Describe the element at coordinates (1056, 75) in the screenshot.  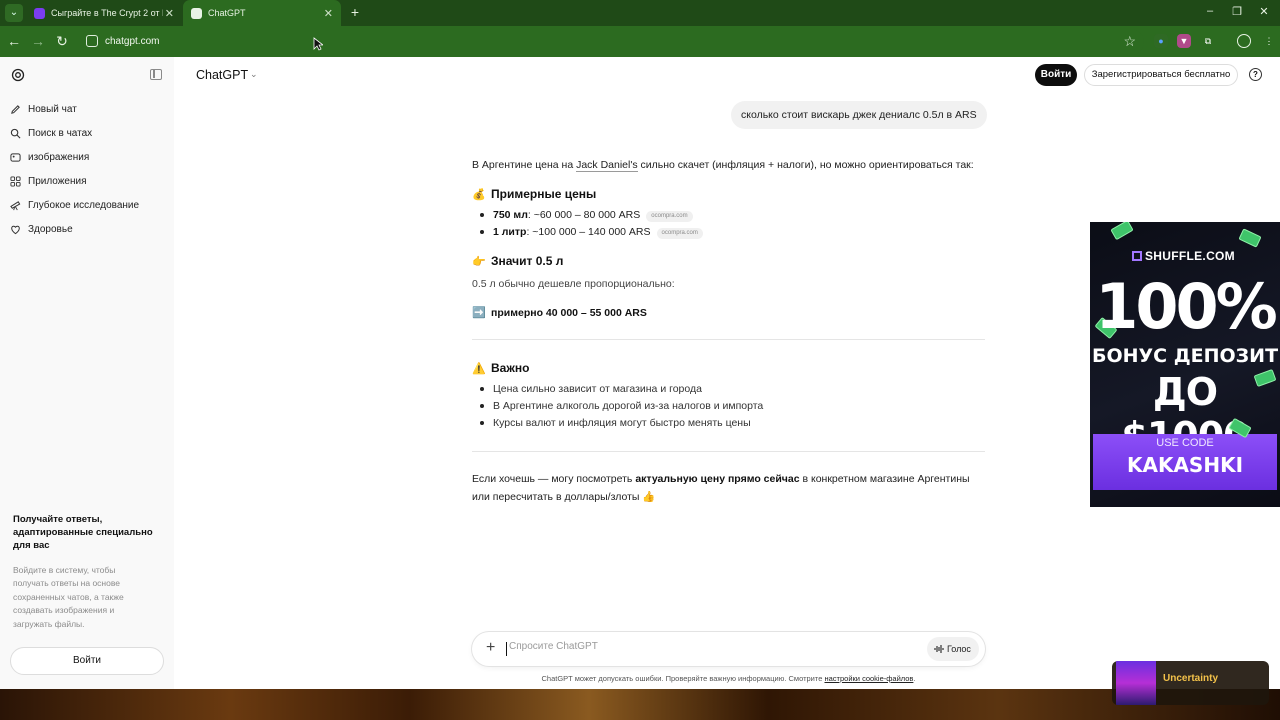
I see `login-button: Войти` at that location.